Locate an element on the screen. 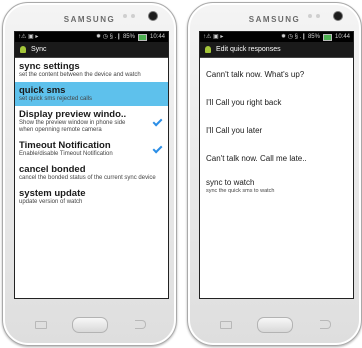 Image resolution: width=362 pixels, height=348 pixels. quick-response-item: Can't talk now. Call me late.. is located at coordinates (276, 159).